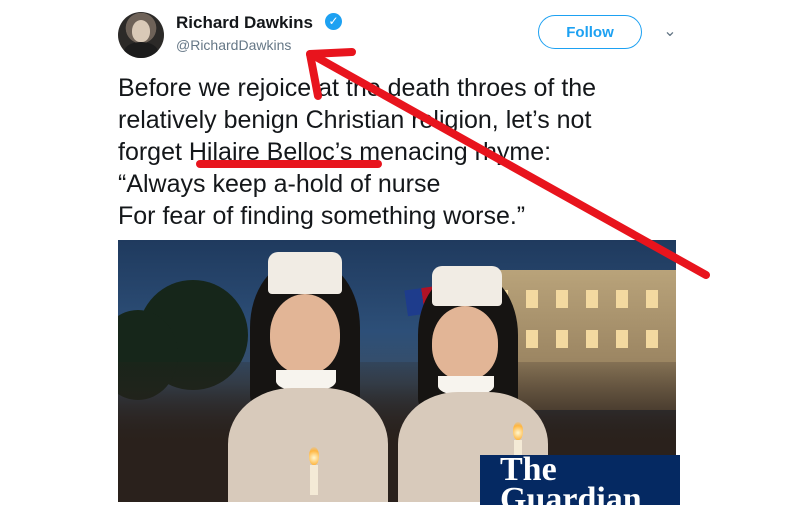 The height and width of the screenshot is (518, 800). I want to click on guardian-logo: The Guardian, so click(585, 485).